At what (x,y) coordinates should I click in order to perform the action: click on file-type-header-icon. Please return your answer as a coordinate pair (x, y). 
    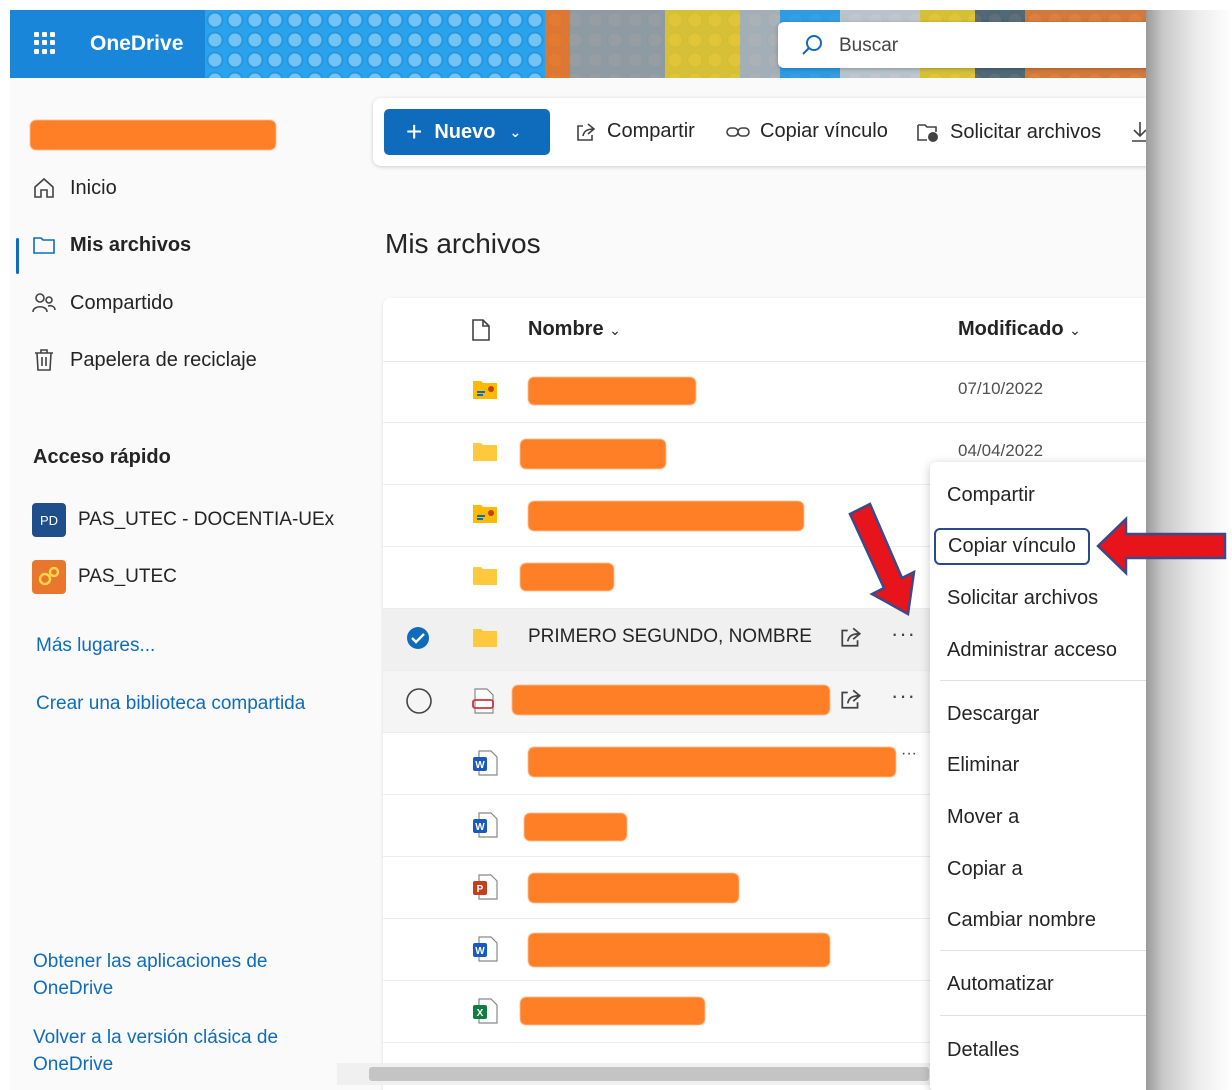
    Looking at the image, I should click on (481, 330).